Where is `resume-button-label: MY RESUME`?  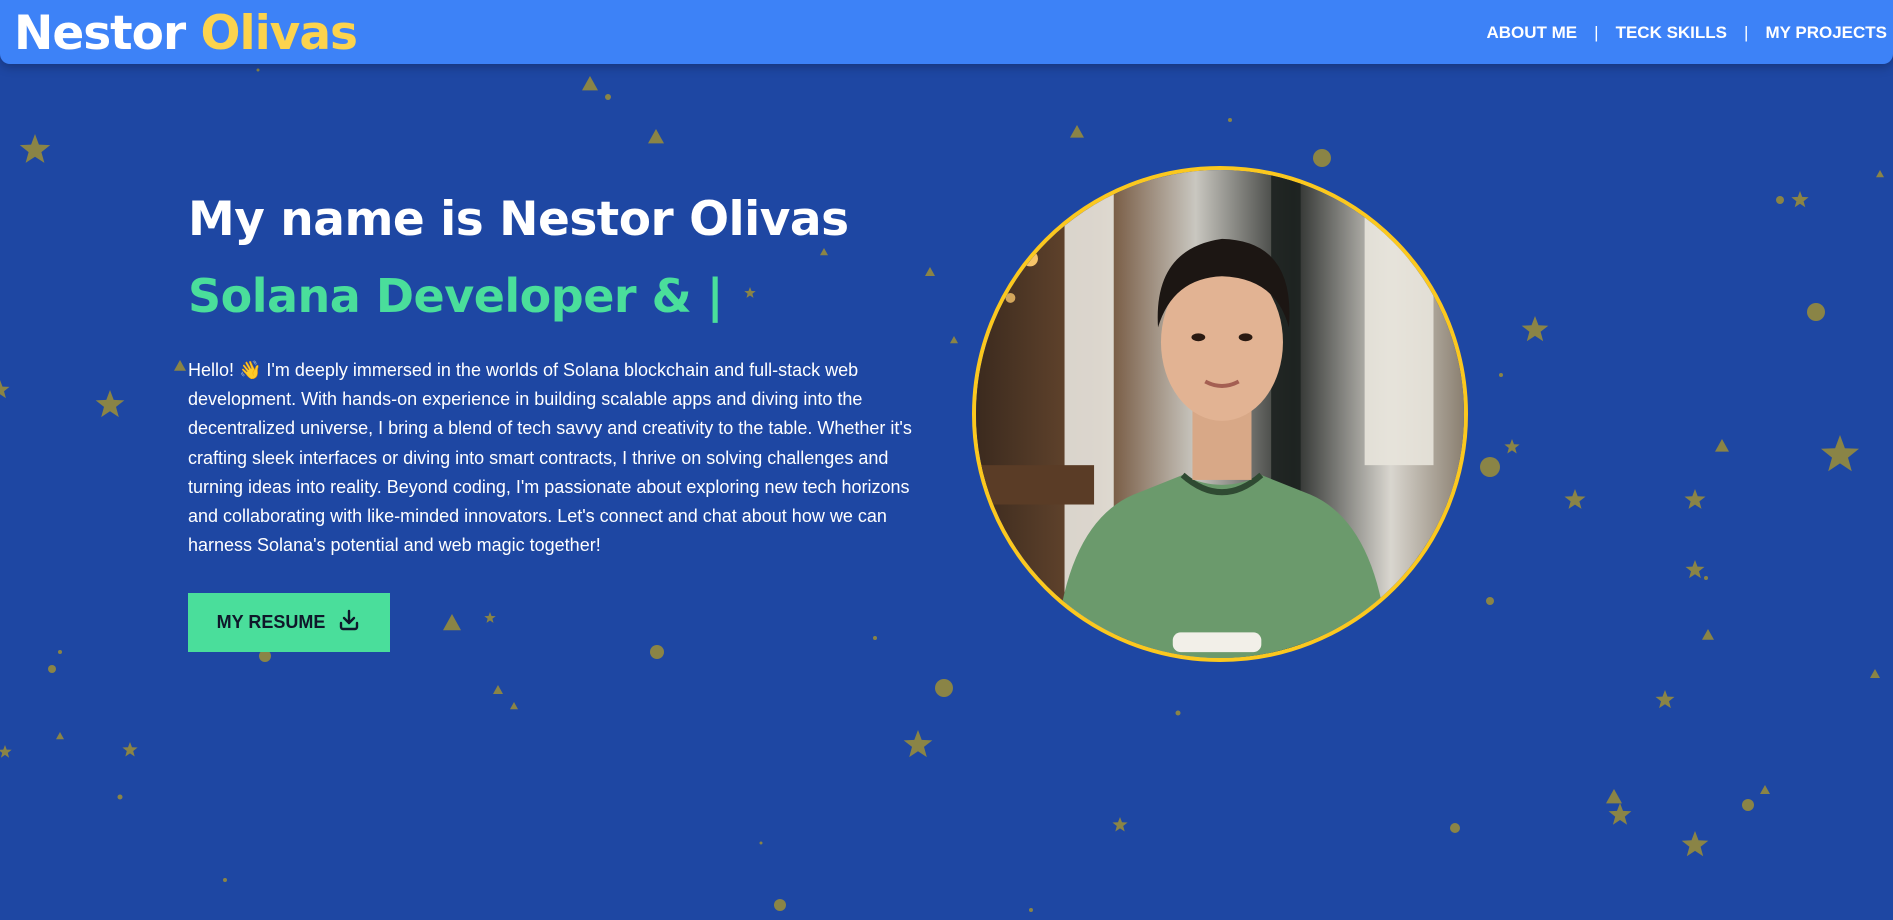
resume-button-label: MY RESUME is located at coordinates (271, 622).